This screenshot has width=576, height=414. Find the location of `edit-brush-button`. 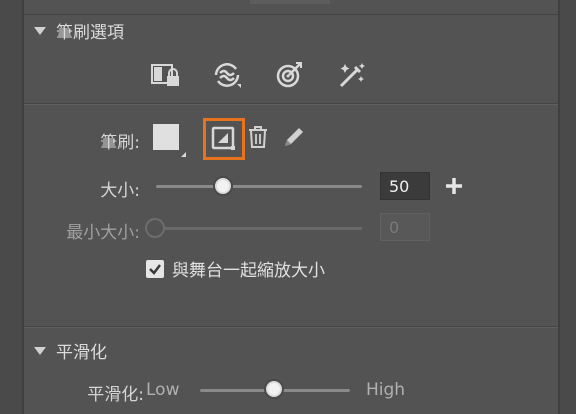

edit-brush-button is located at coordinates (294, 138).